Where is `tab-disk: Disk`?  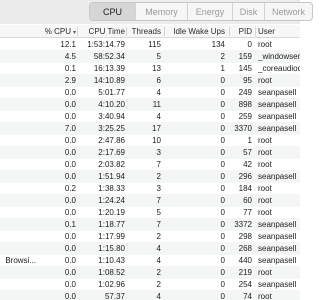
tab-disk: Disk is located at coordinates (248, 11).